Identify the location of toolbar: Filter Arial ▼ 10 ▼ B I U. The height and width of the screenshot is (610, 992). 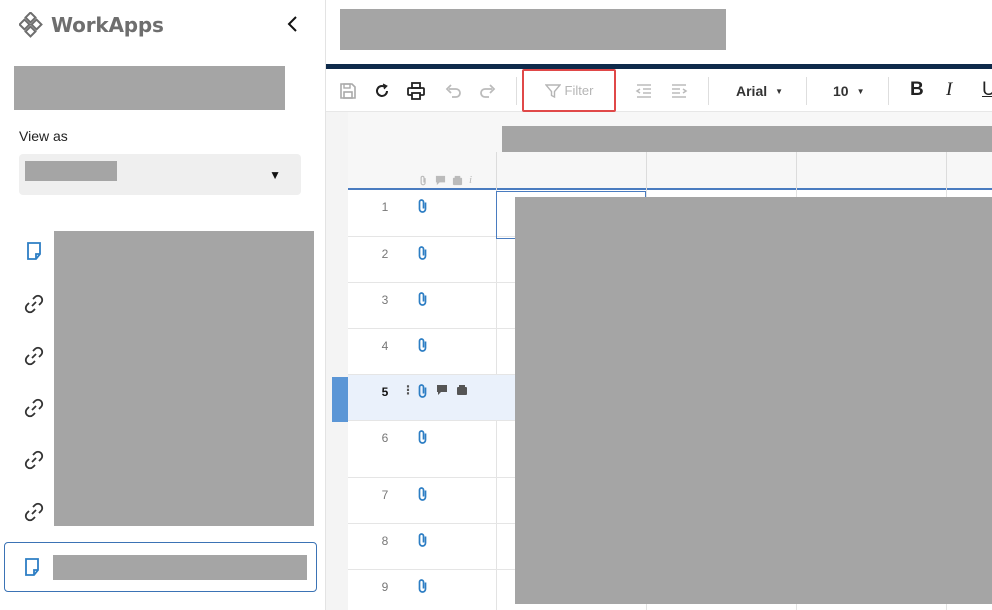
(659, 90).